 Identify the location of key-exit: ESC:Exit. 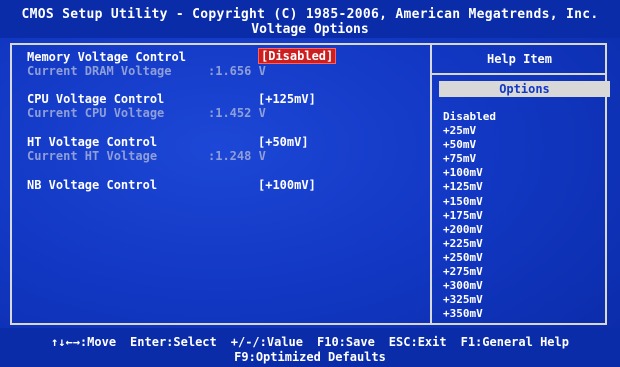
(417, 342).